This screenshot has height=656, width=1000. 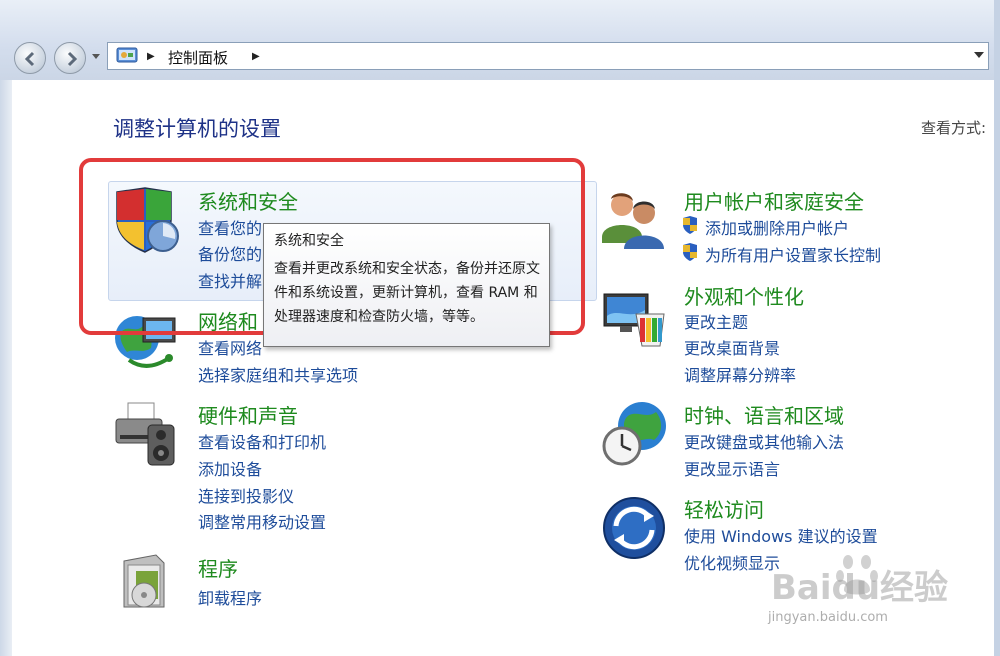 I want to click on parental-controls-link: 为所有用户设置家长控制, so click(x=793, y=254).